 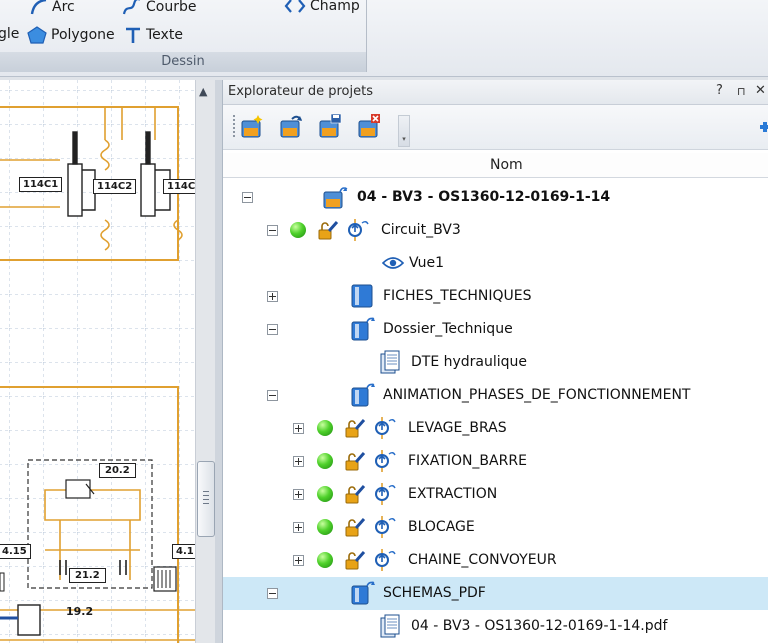 I want to click on rectangle-label: gle, so click(x=10, y=34).